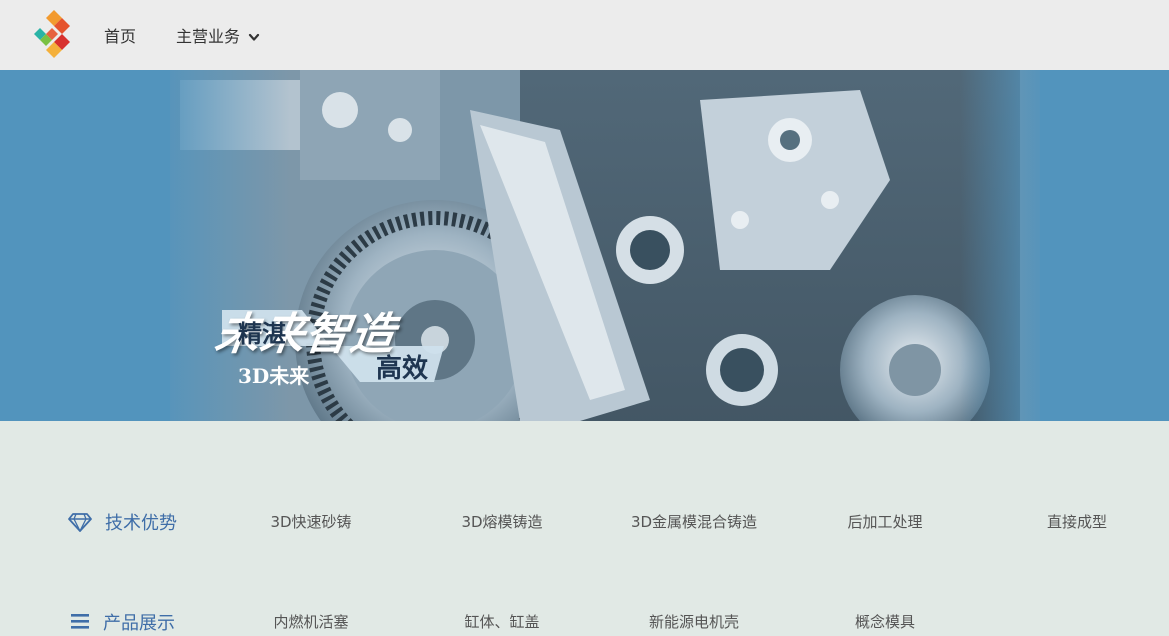  I want to click on link-3d-metal-hybrid-casting: 3D金属模混合铸造, so click(694, 521).